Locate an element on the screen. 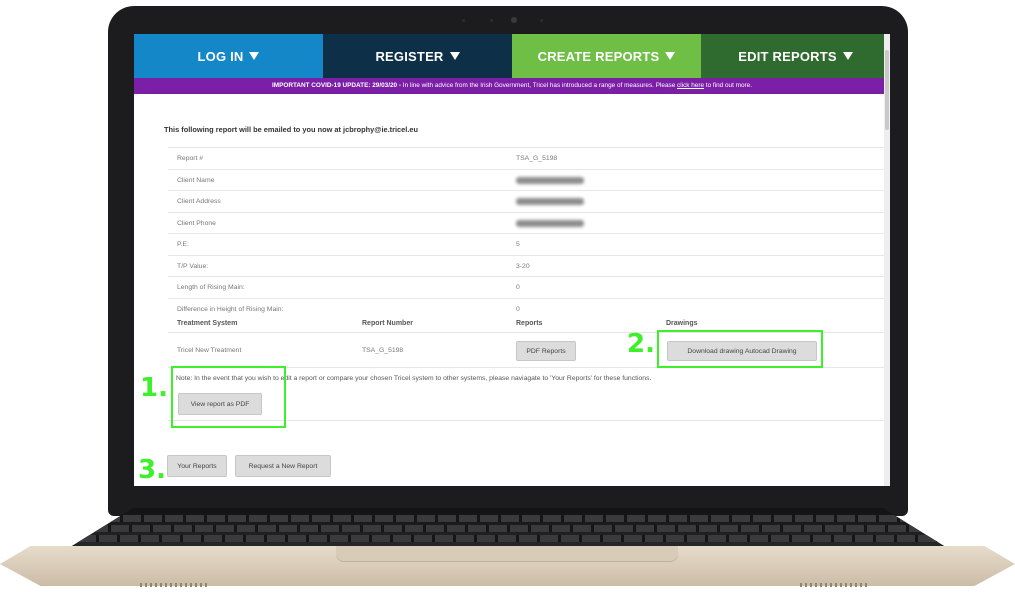 The height and width of the screenshot is (592, 1015). your-reports-button: Your Reports is located at coordinates (197, 466).